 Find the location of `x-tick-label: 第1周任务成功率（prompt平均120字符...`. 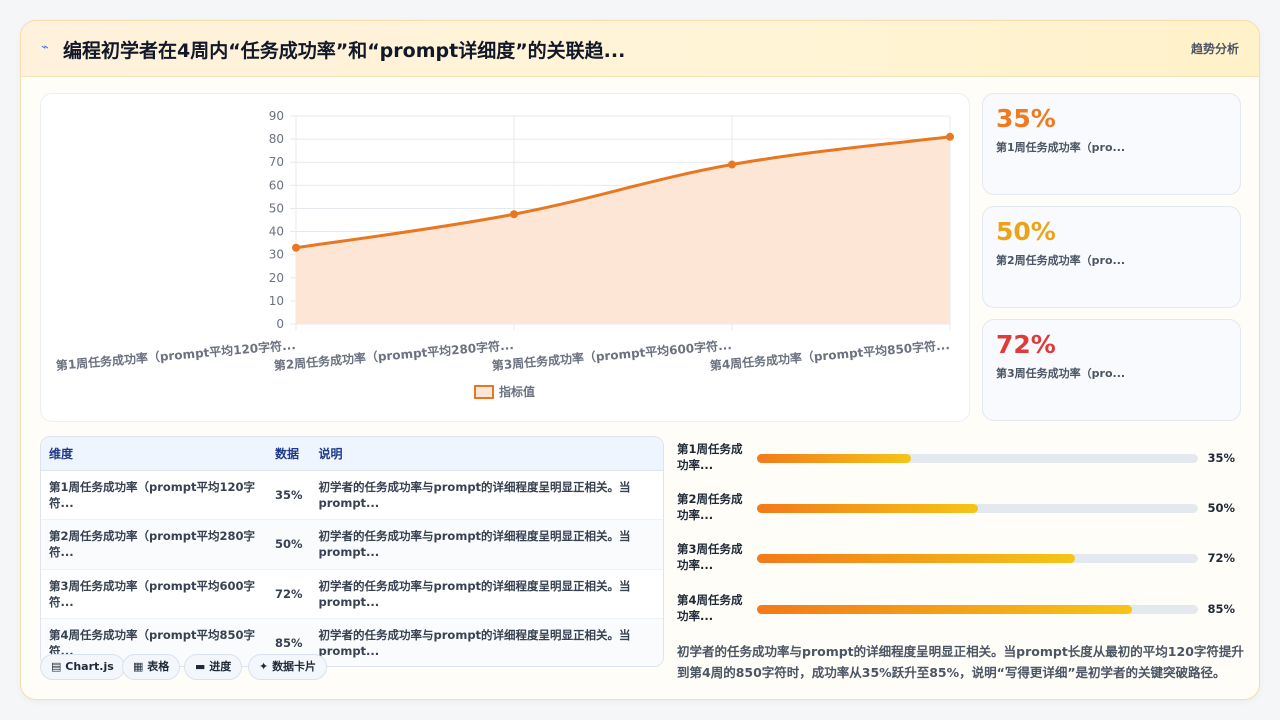

x-tick-label: 第1周任务成功率（prompt平均120字符... is located at coordinates (175, 355).